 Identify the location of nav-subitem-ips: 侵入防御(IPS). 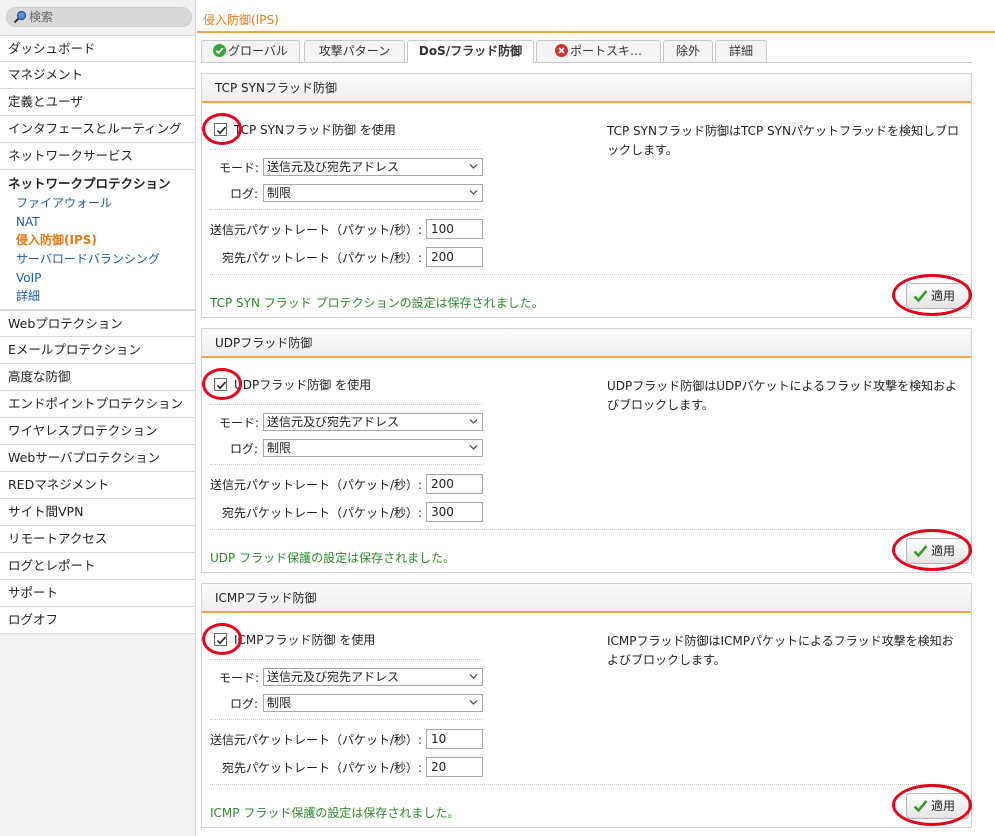
(97, 240).